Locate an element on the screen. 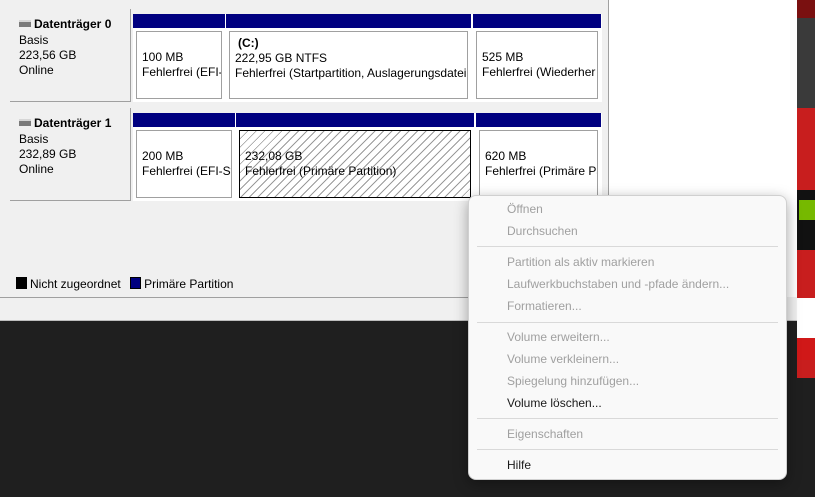 The width and height of the screenshot is (815, 497). partition-title: (C:) is located at coordinates (248, 43).